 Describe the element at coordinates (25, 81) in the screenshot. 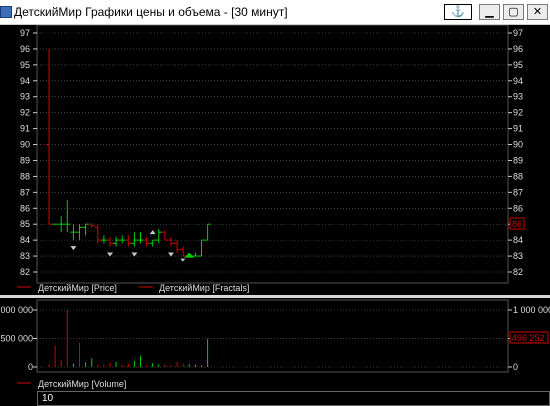

I see `price-tick-left: 94` at that location.